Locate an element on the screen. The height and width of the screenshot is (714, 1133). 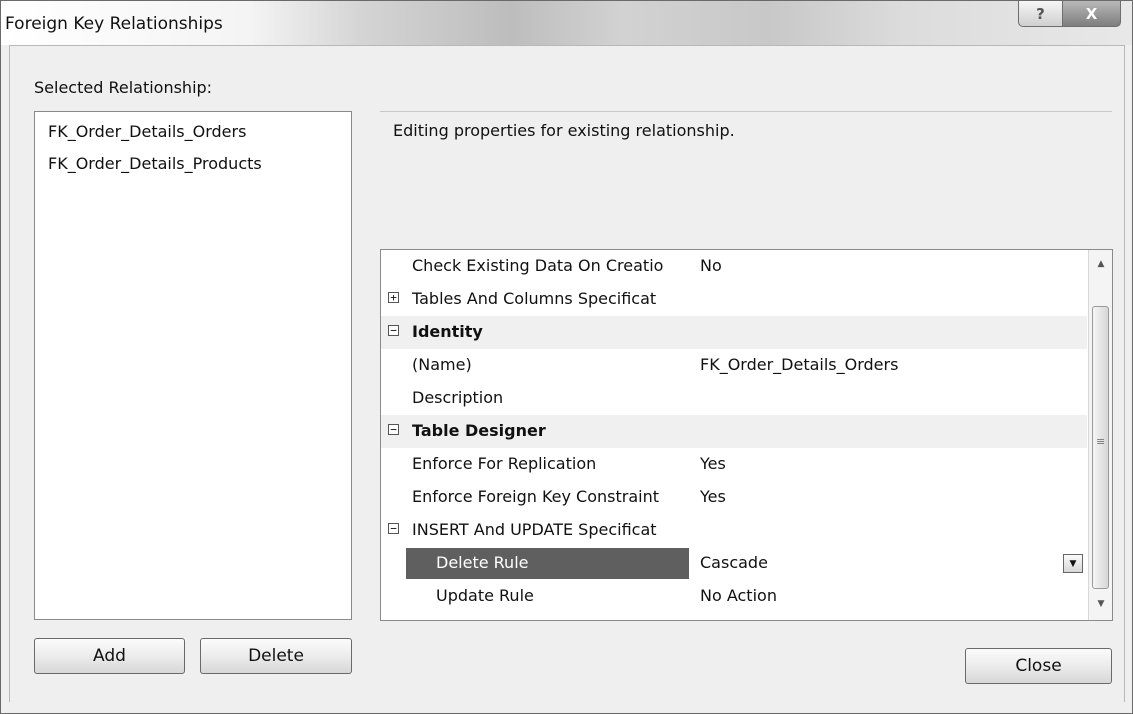
list-item: FK_Order_Details_Products is located at coordinates (155, 163).